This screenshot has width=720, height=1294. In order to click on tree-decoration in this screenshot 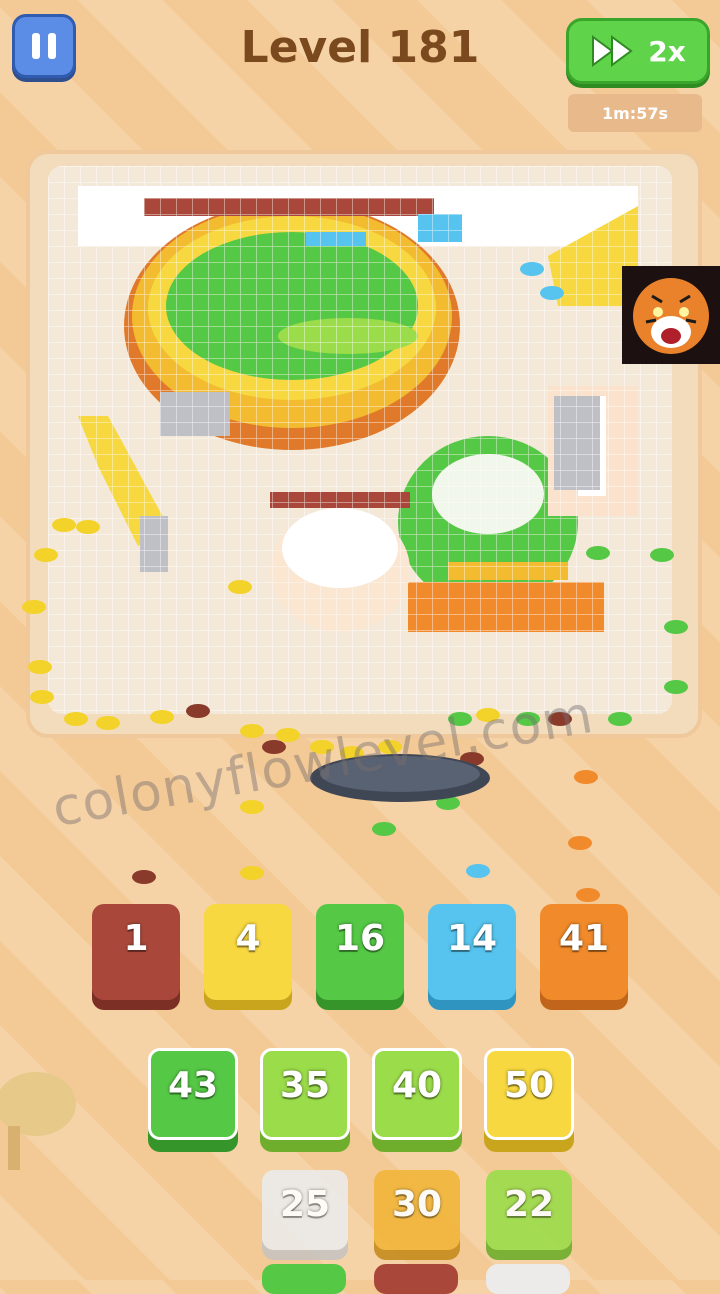, I will do `click(38, 1121)`.